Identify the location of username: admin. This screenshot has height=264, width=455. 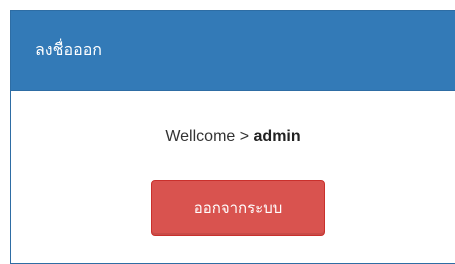
(277, 136).